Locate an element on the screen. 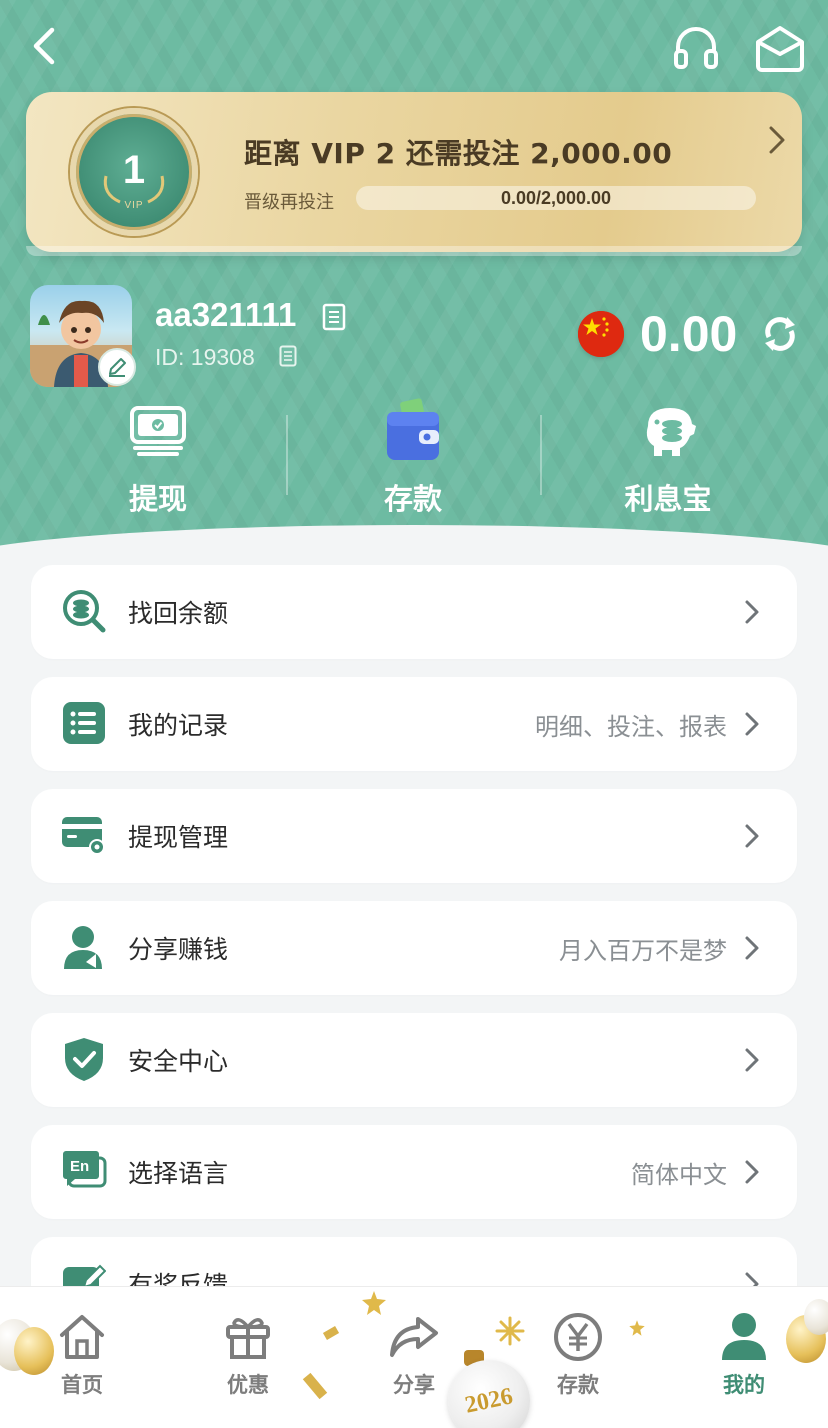 This screenshot has width=828, height=1428. nav-label: 优惠 is located at coordinates (248, 1385).